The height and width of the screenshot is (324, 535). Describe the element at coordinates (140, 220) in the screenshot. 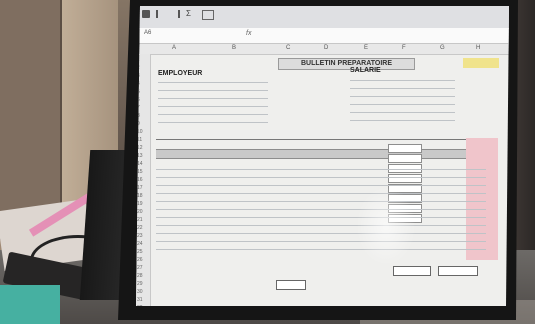

I see `row-21: 21` at that location.